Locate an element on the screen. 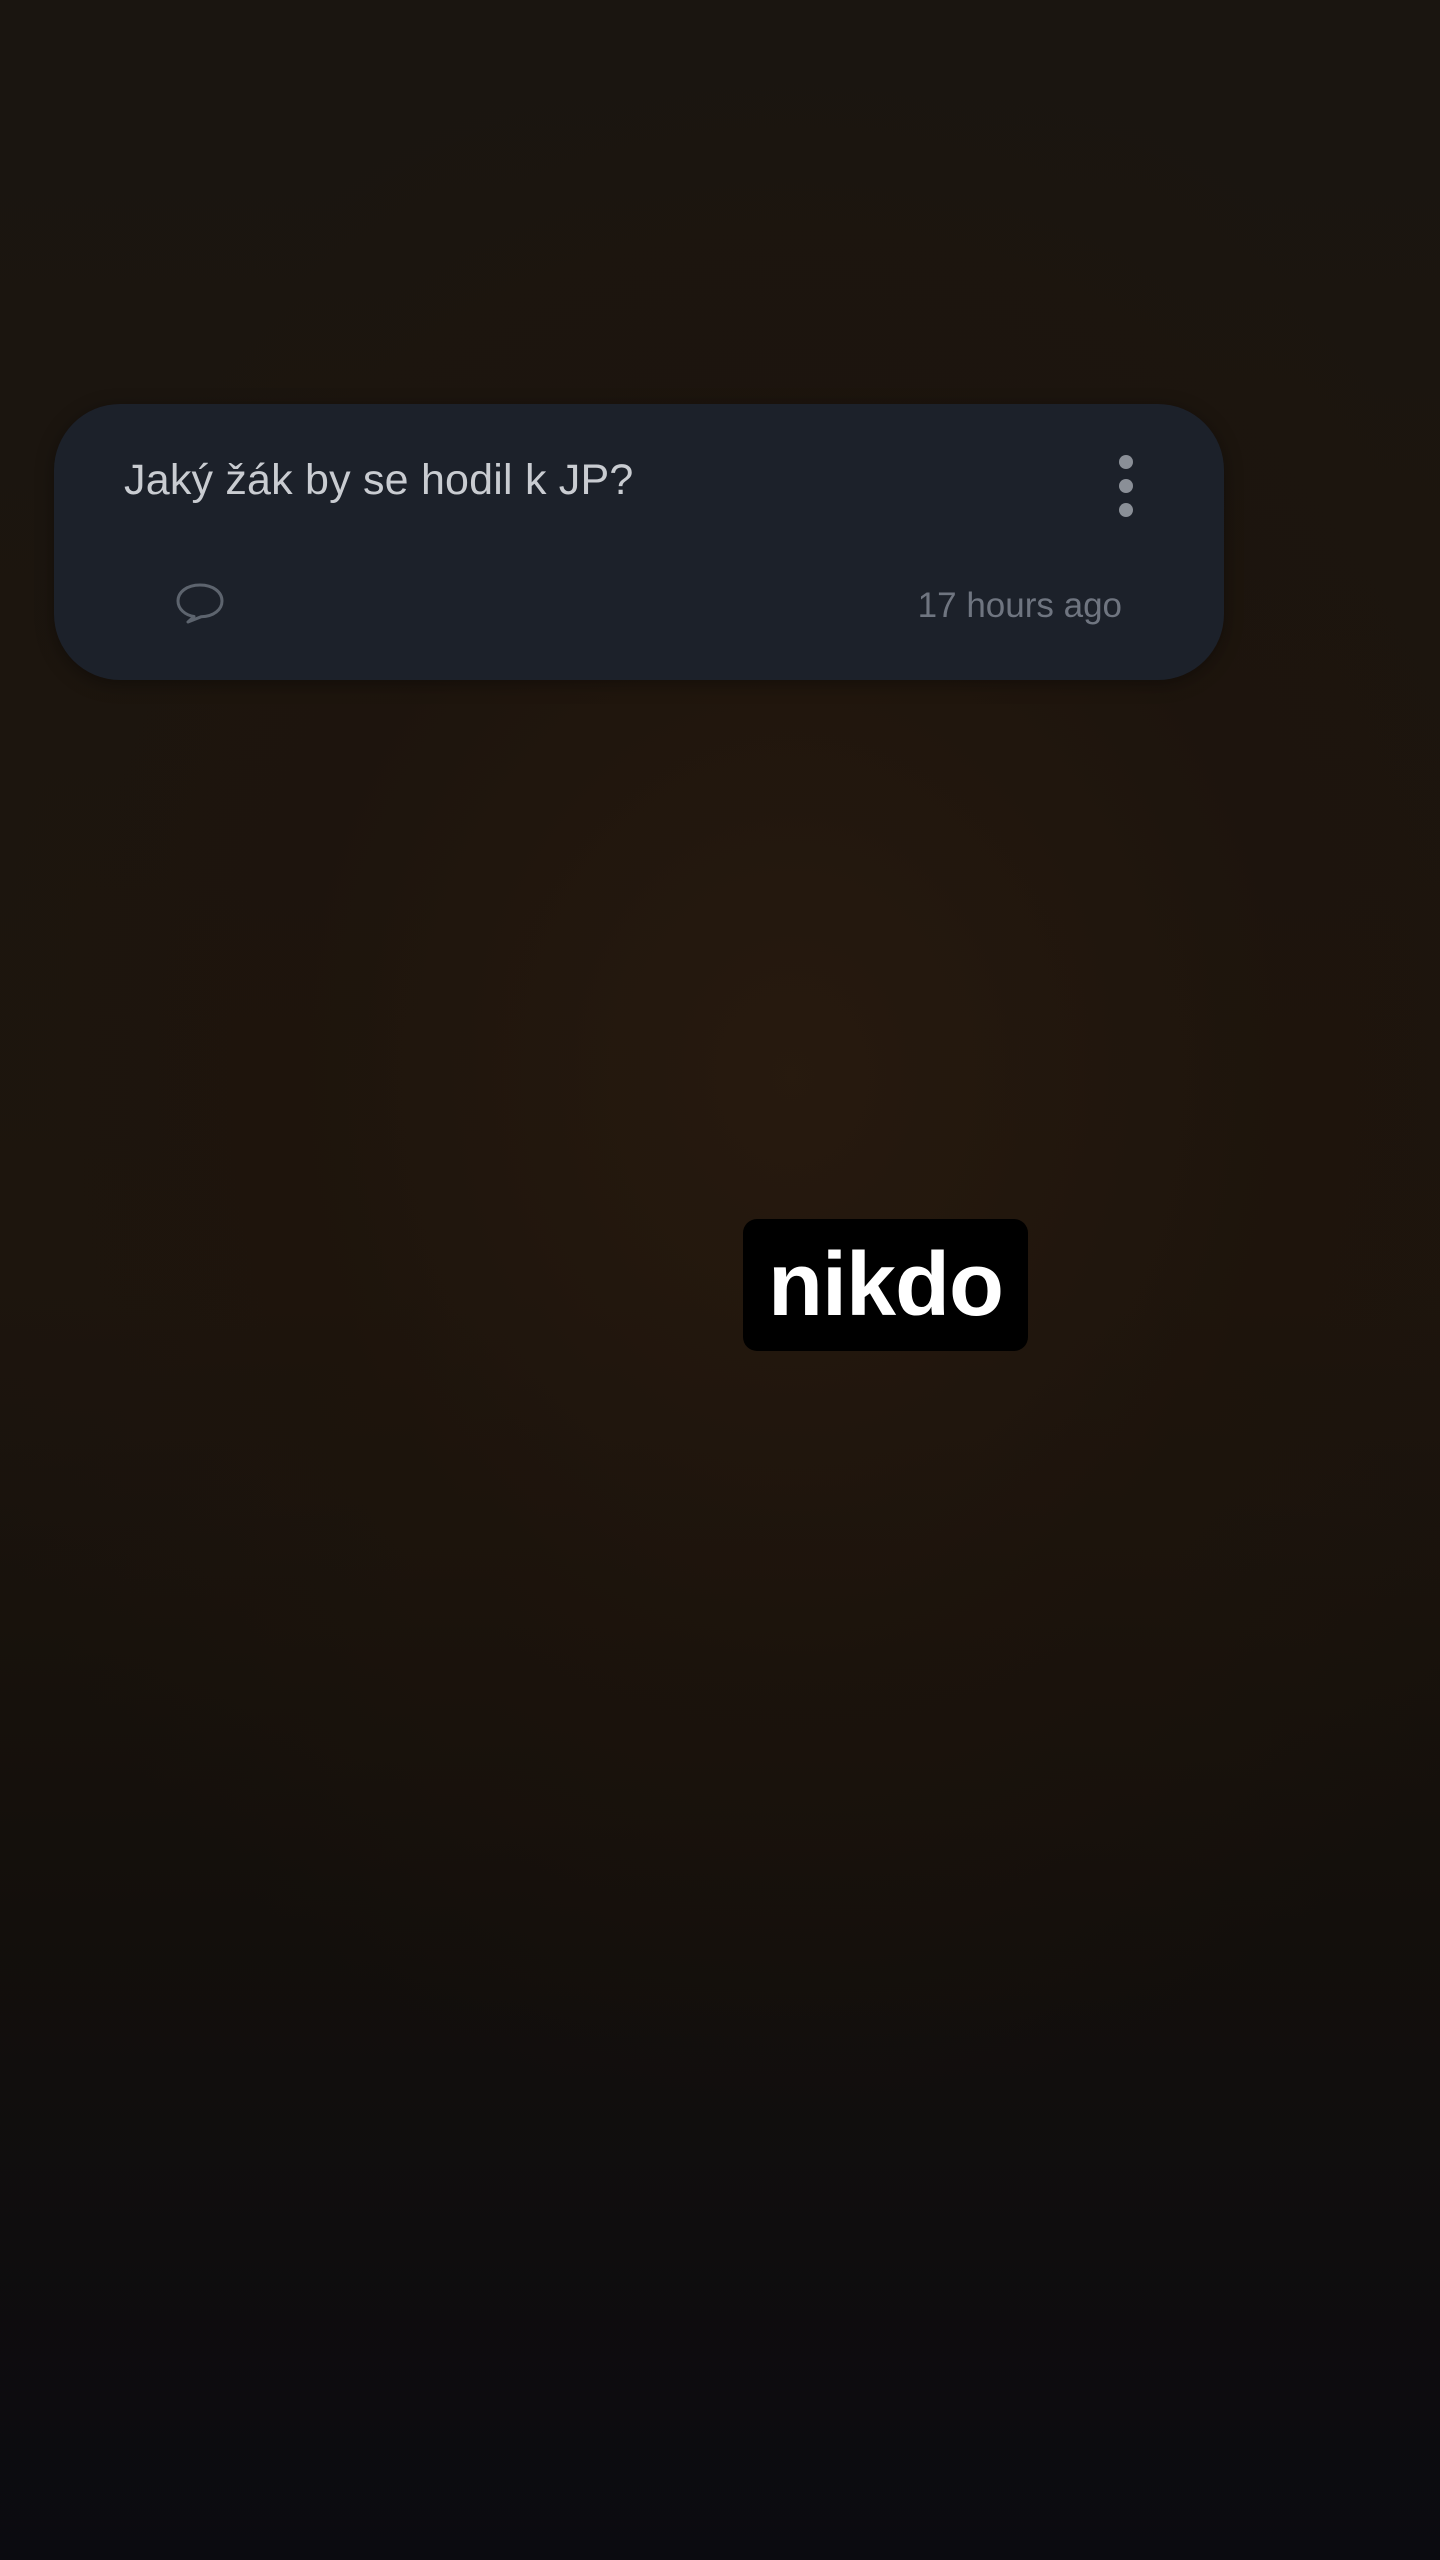 Image resolution: width=1440 pixels, height=2560 pixels. comment-bubble-icon is located at coordinates (200, 603).